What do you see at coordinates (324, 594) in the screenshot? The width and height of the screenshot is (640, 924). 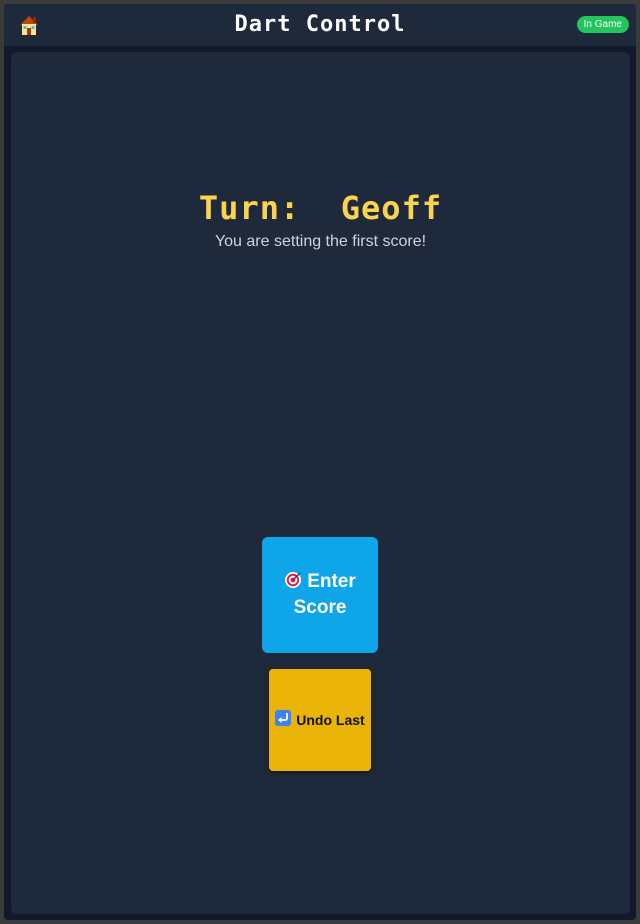 I see `enter-score-label: Enter Score` at bounding box center [324, 594].